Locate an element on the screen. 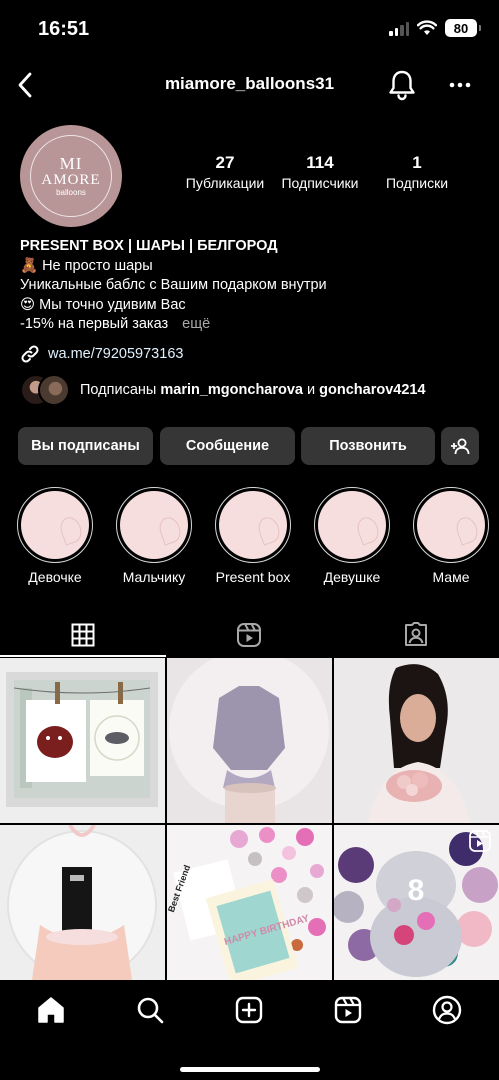 This screenshot has width=499, height=1080. story-highlight: Маме is located at coordinates (451, 536).